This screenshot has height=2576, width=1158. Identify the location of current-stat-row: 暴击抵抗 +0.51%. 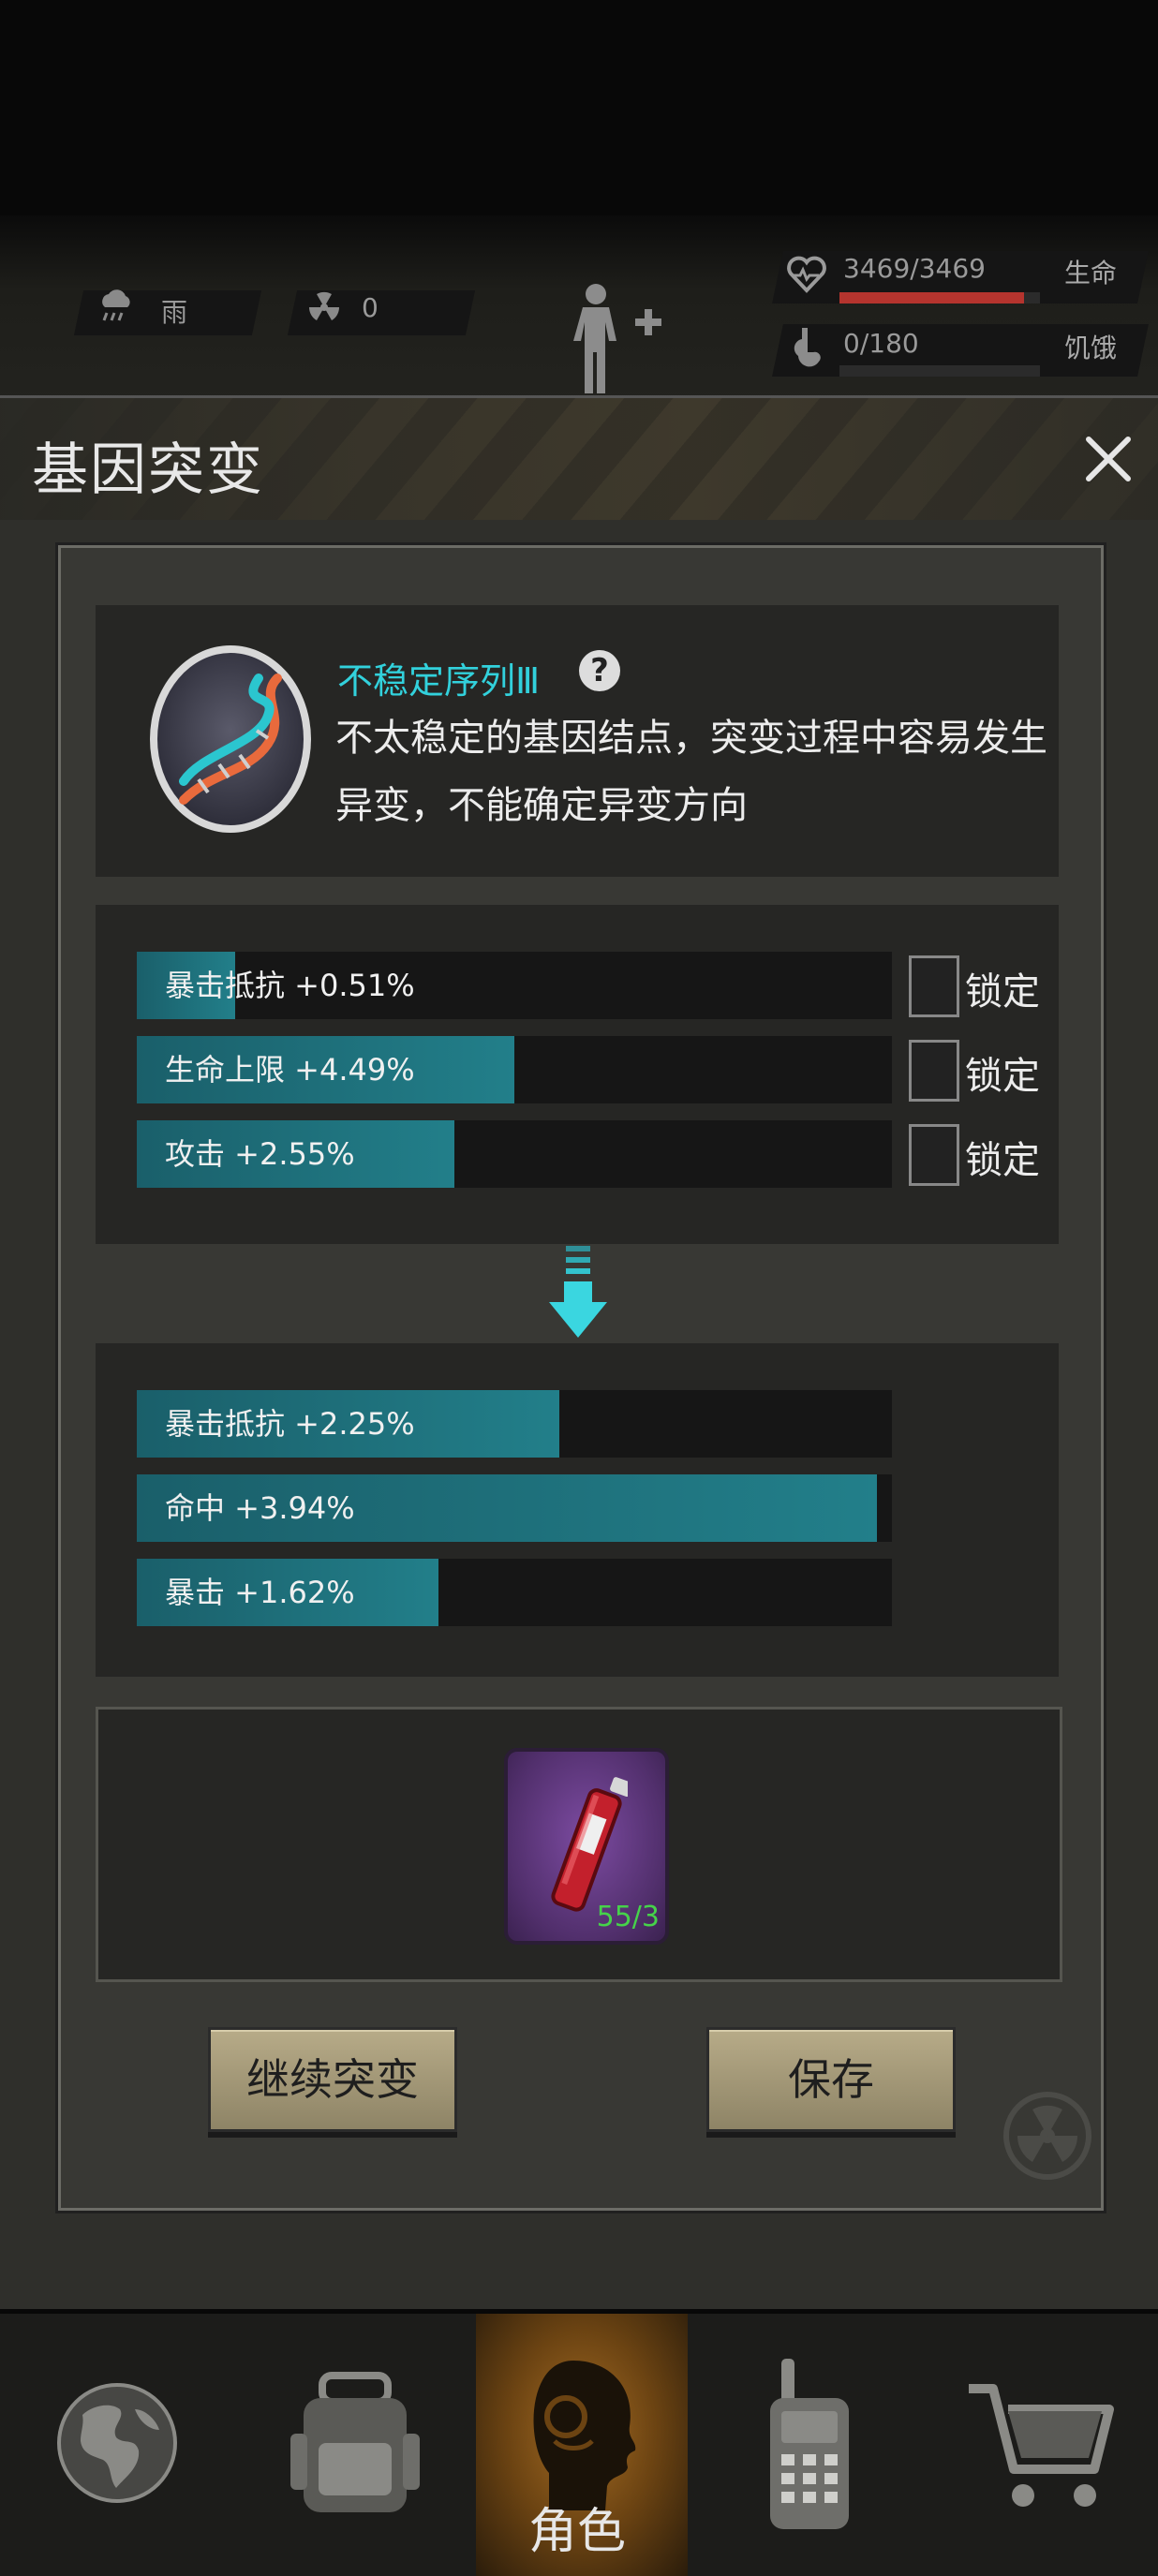
(514, 986).